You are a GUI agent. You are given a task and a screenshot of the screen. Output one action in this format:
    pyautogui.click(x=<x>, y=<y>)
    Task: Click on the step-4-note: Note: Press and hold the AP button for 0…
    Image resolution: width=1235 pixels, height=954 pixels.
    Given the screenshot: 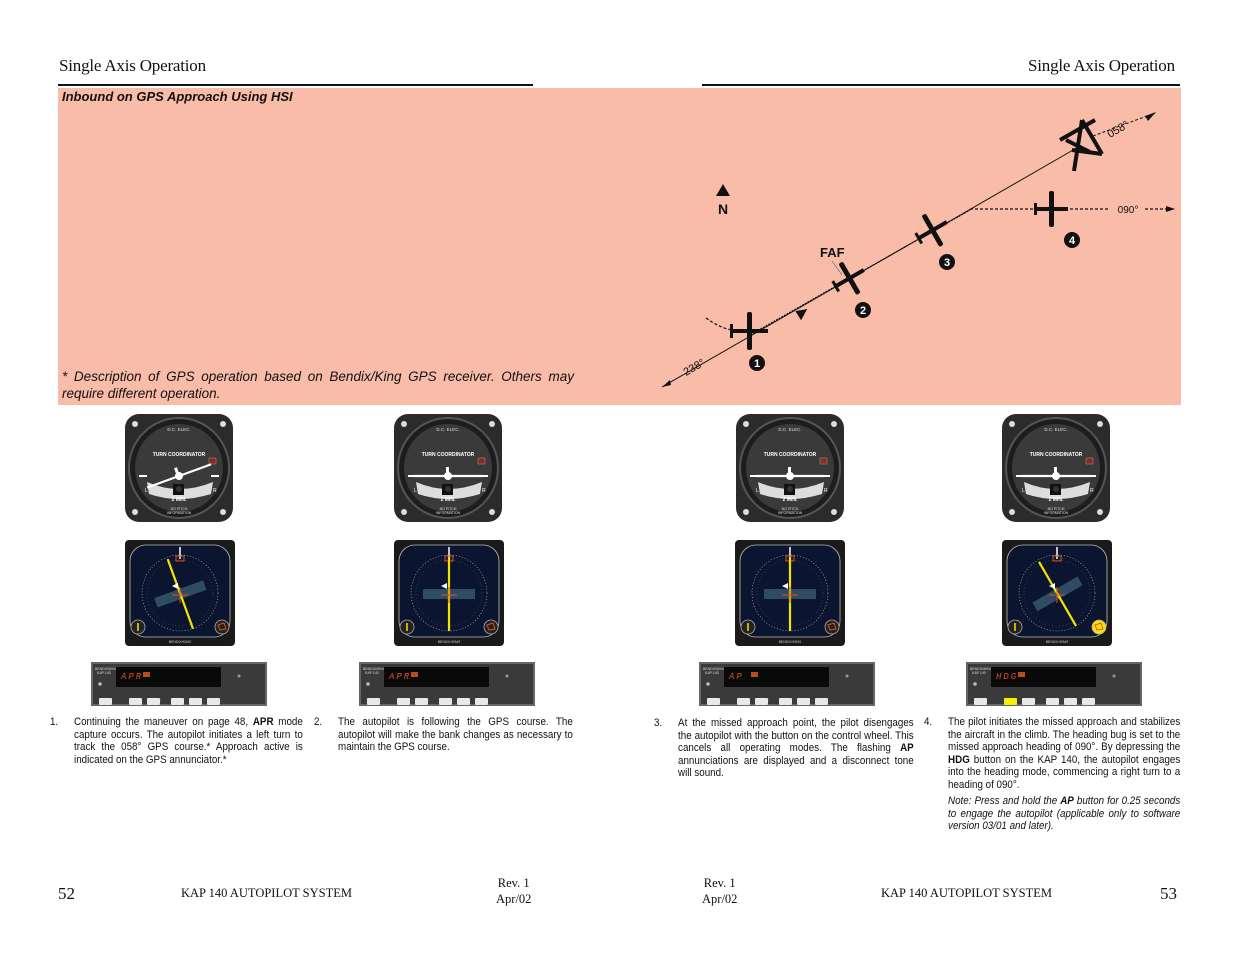 What is the action you would take?
    pyautogui.click(x=1064, y=813)
    